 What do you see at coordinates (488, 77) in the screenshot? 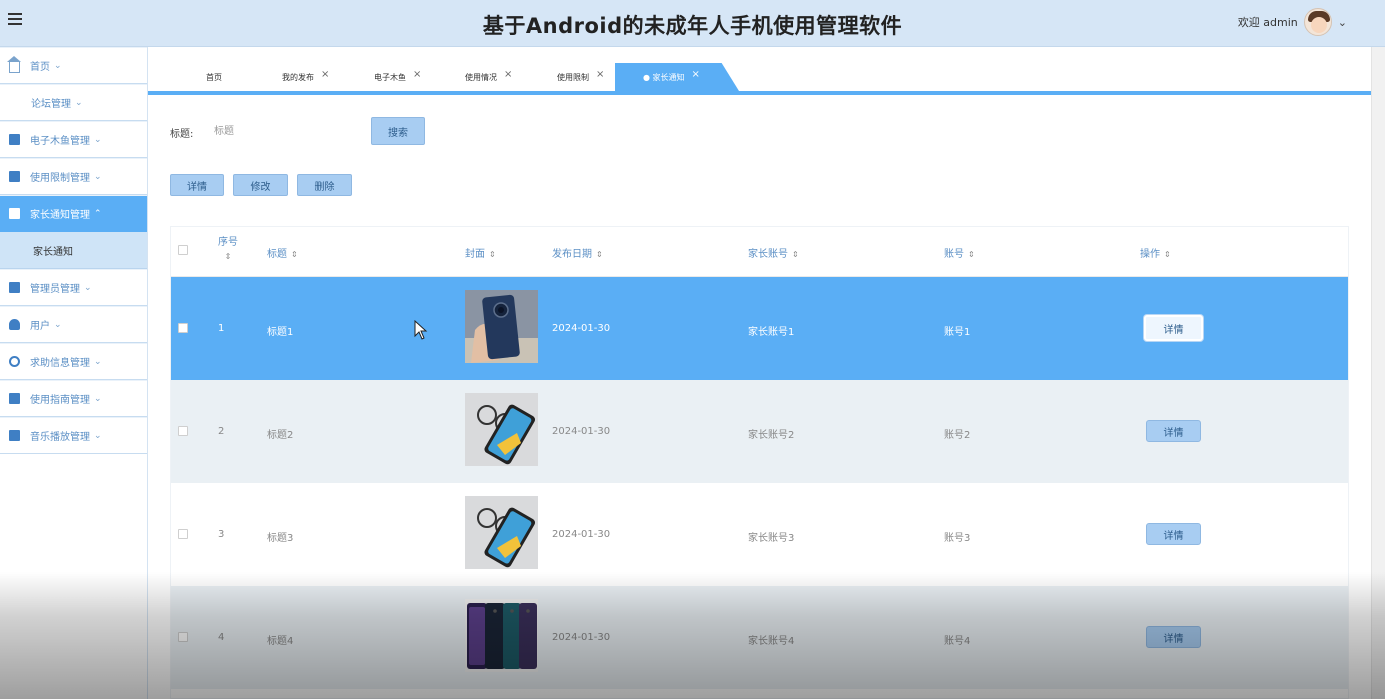
I see `tab-usage: 使用情况 ×` at bounding box center [488, 77].